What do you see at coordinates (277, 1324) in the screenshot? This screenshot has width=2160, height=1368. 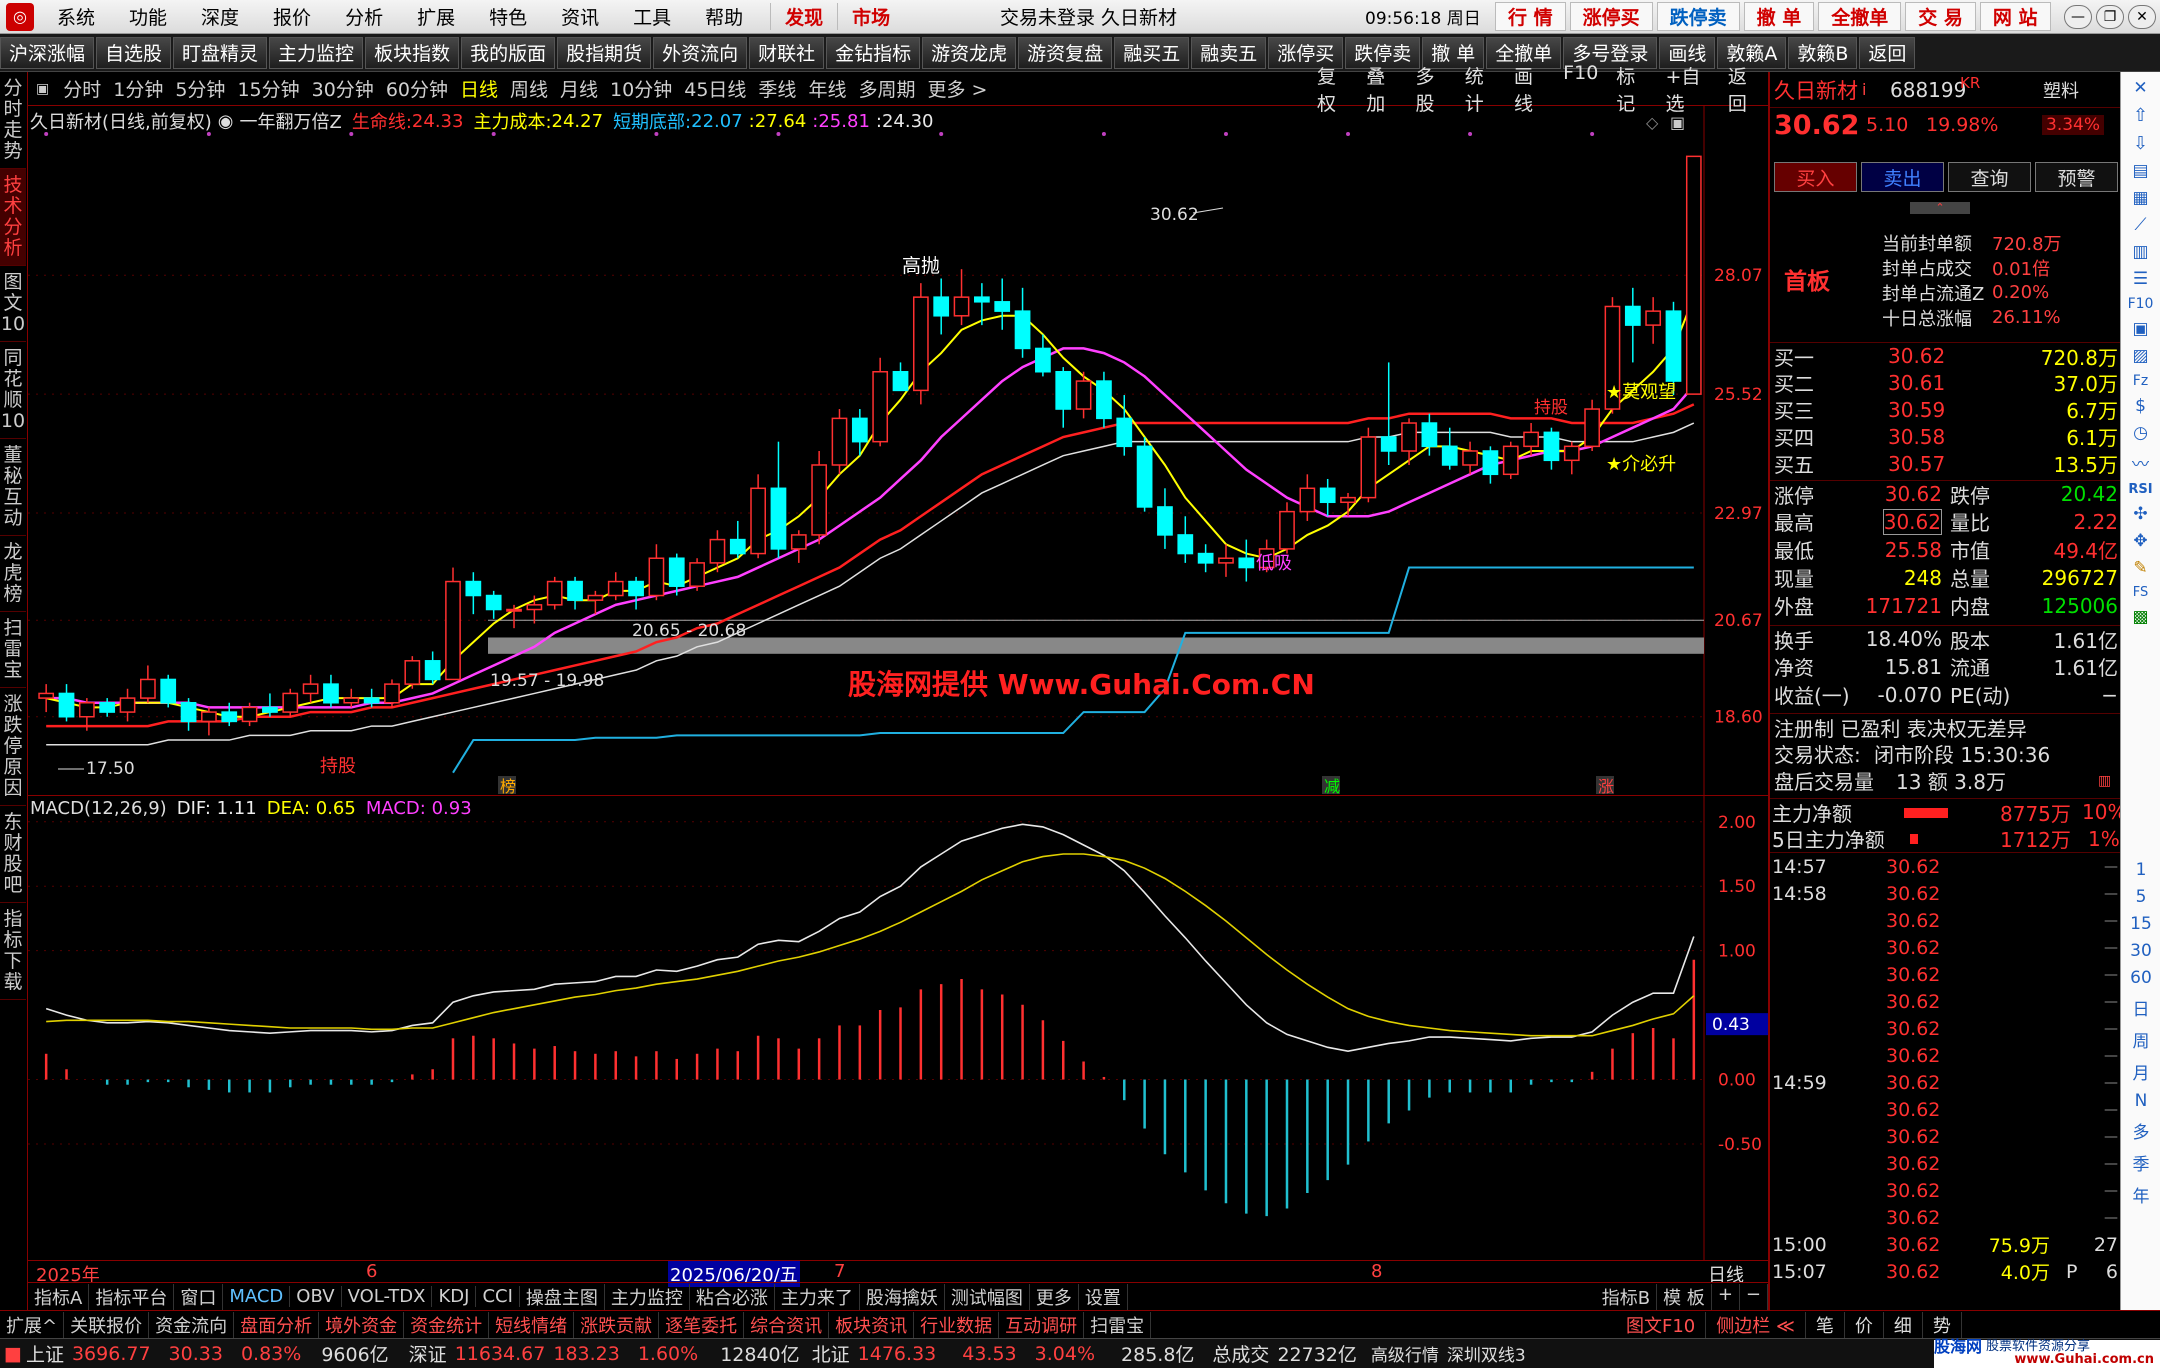 I see `bottom-tab-3: 盘面分析` at bounding box center [277, 1324].